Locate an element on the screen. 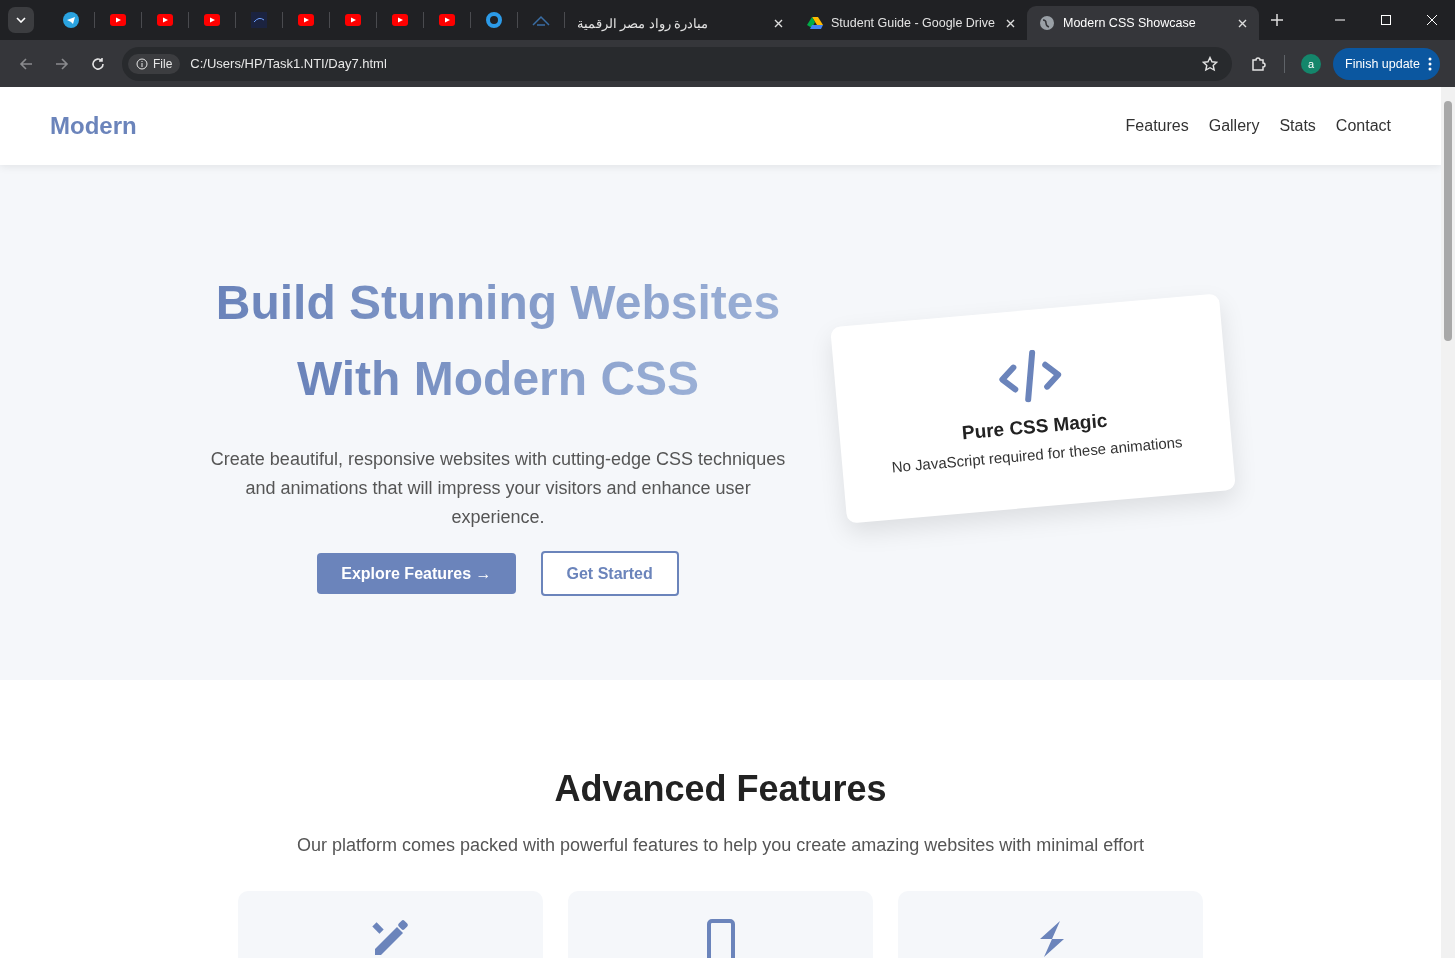 The image size is (1455, 958). pencil-ruler-icon is located at coordinates (390, 938).